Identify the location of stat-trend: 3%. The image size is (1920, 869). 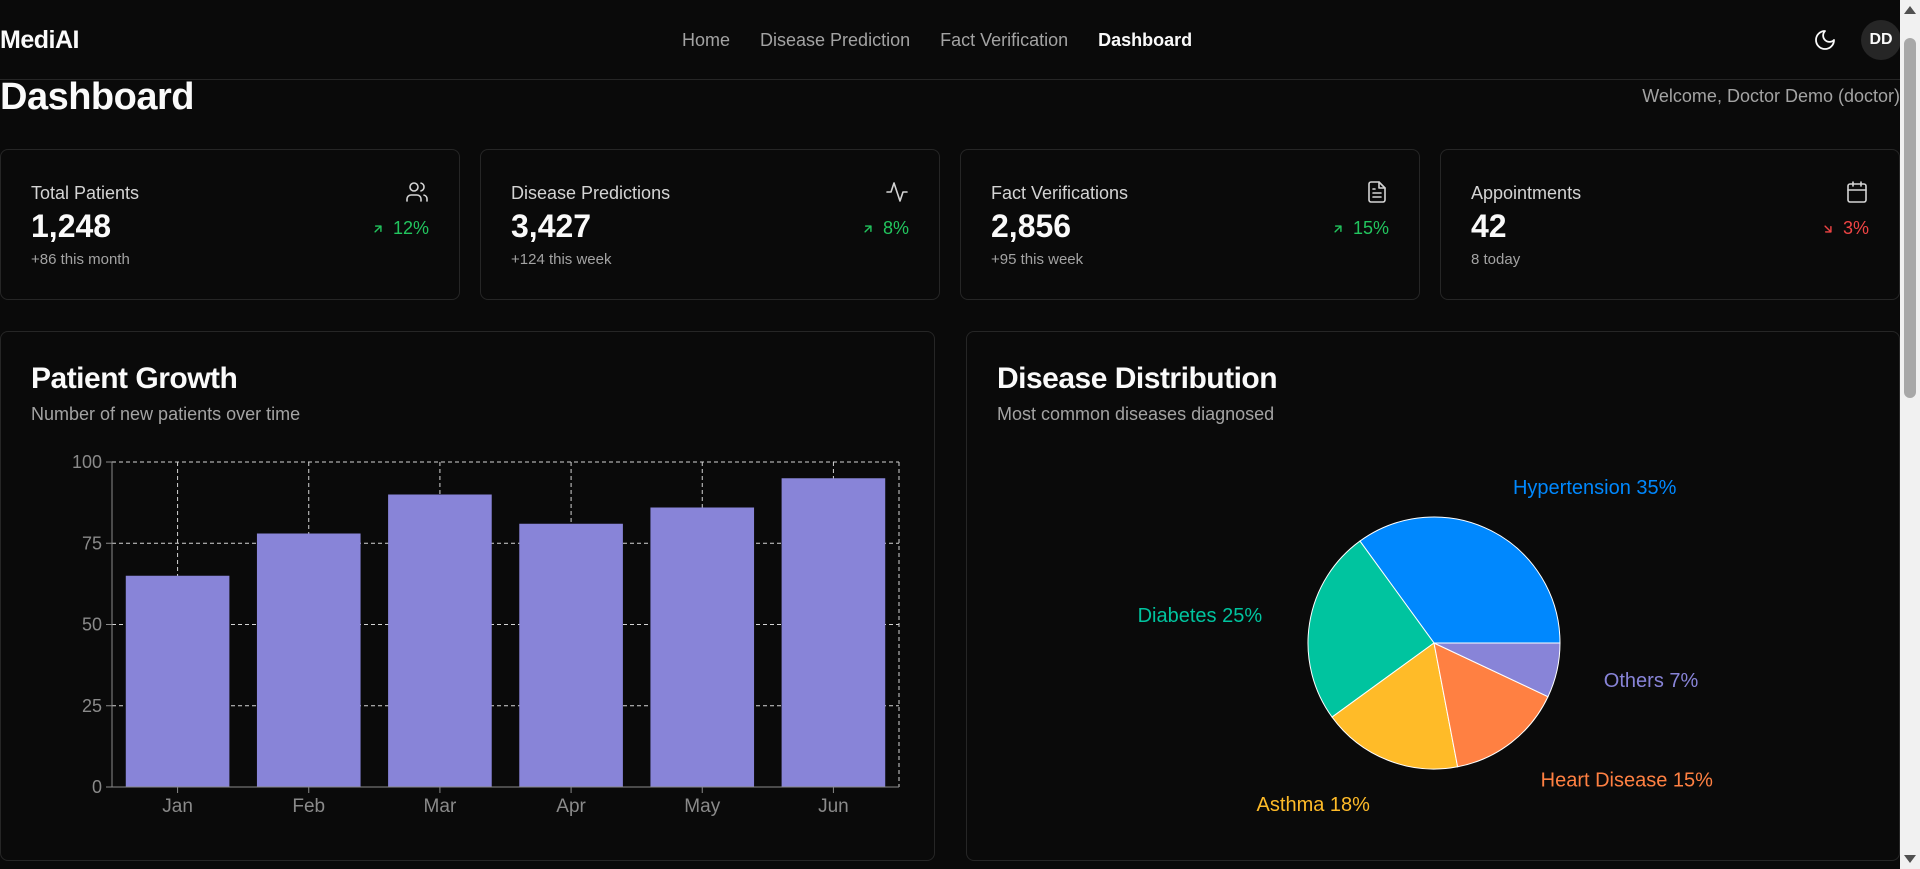
(1845, 228).